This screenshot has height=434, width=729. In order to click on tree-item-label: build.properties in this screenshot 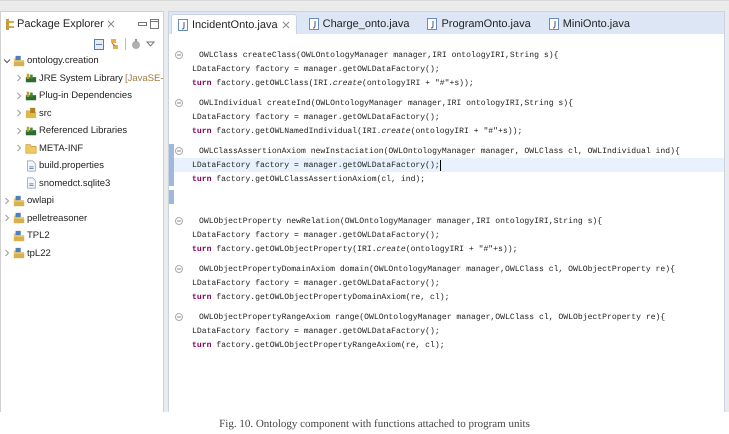, I will do `click(71, 166)`.